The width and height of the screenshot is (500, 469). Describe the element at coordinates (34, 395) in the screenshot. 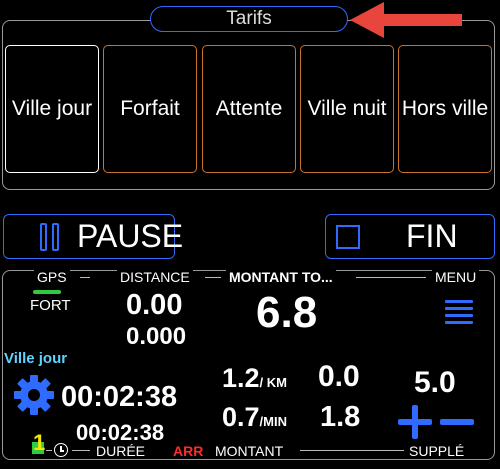

I see `gear-icon` at that location.